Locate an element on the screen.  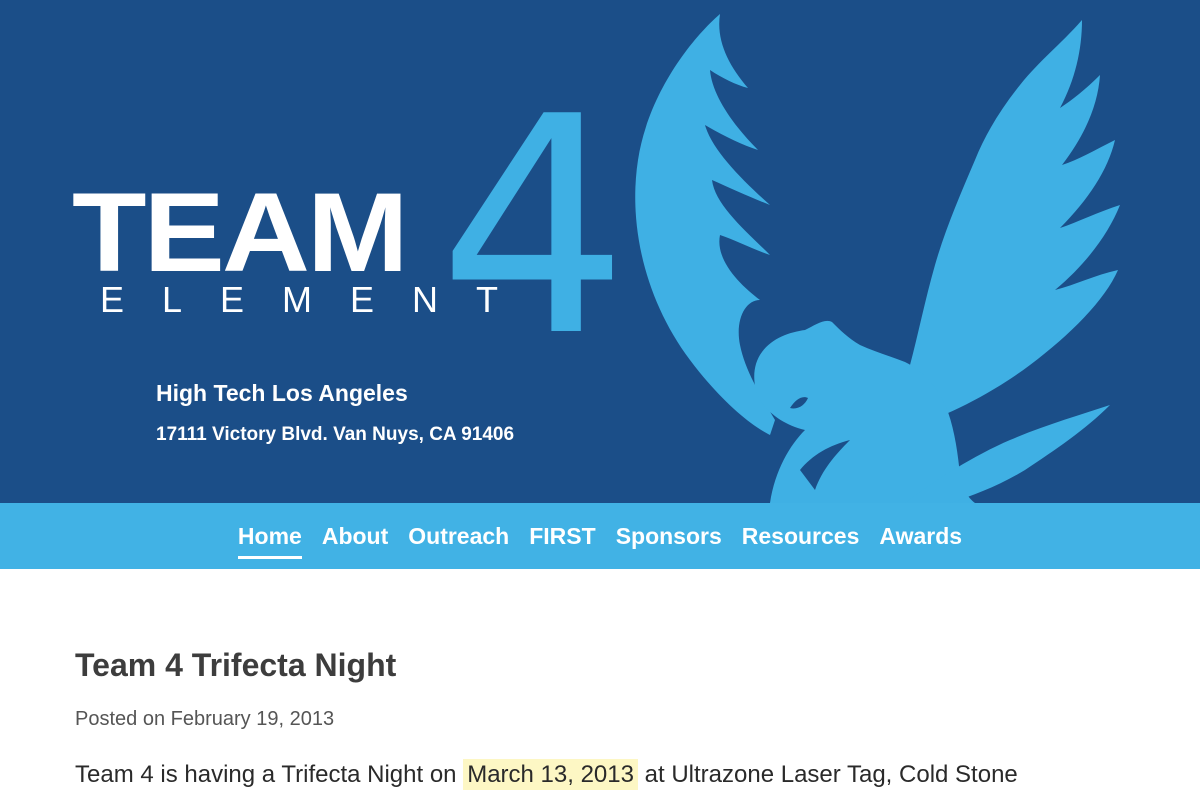
post-date: Posted on February 19, 2013 is located at coordinates (205, 719).